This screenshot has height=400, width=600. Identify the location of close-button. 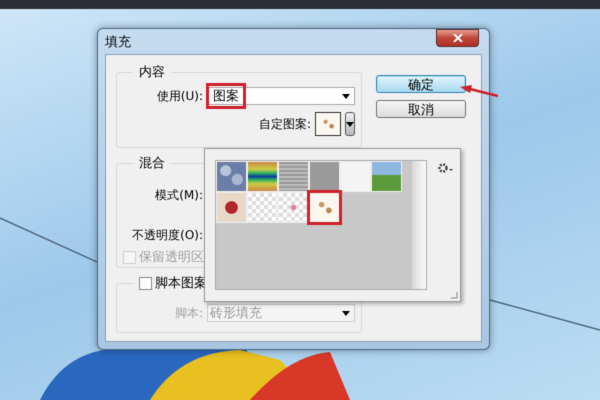
(457, 38).